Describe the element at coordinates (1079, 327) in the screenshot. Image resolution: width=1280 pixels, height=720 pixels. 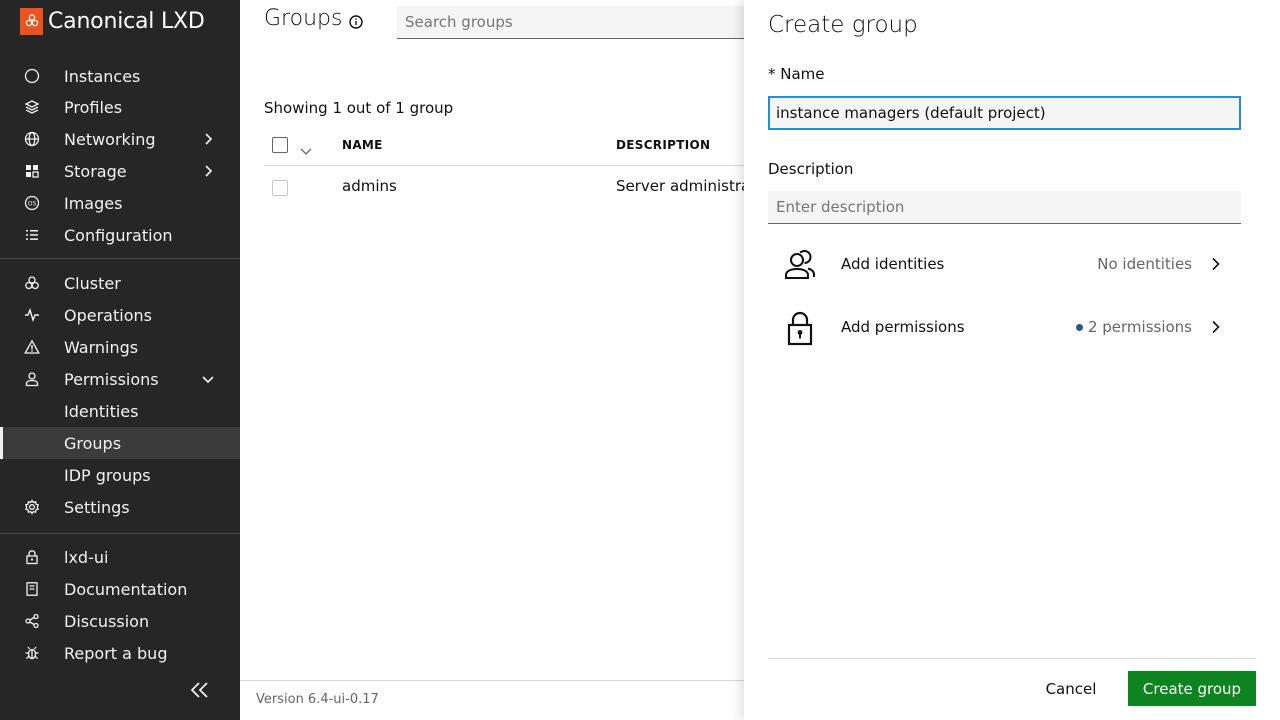
I see `modified-dot-icon` at that location.